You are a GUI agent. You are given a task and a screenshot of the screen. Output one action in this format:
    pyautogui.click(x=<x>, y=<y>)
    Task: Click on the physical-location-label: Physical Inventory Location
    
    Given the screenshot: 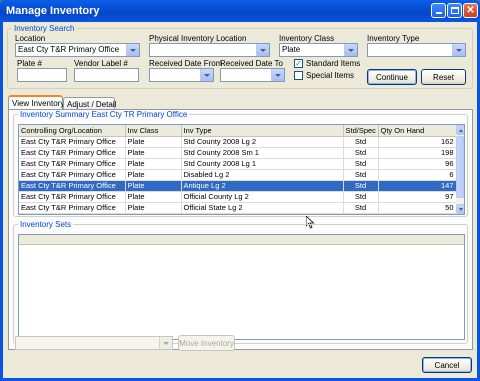 What is the action you would take?
    pyautogui.click(x=198, y=38)
    